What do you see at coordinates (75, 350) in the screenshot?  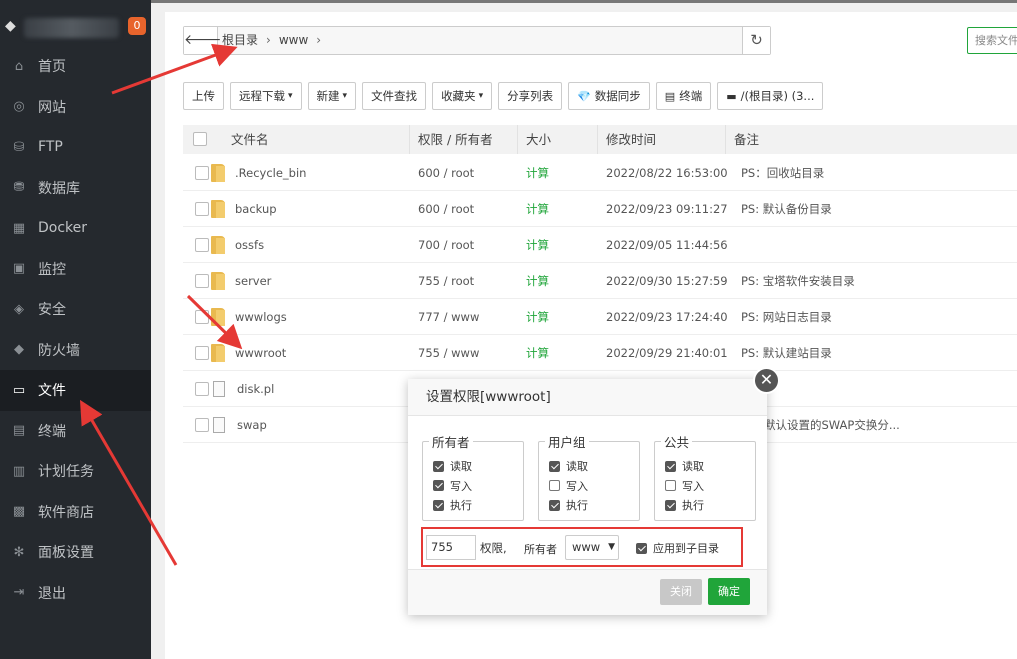 I see `sidebar-item-7: ◆ 防火墙` at bounding box center [75, 350].